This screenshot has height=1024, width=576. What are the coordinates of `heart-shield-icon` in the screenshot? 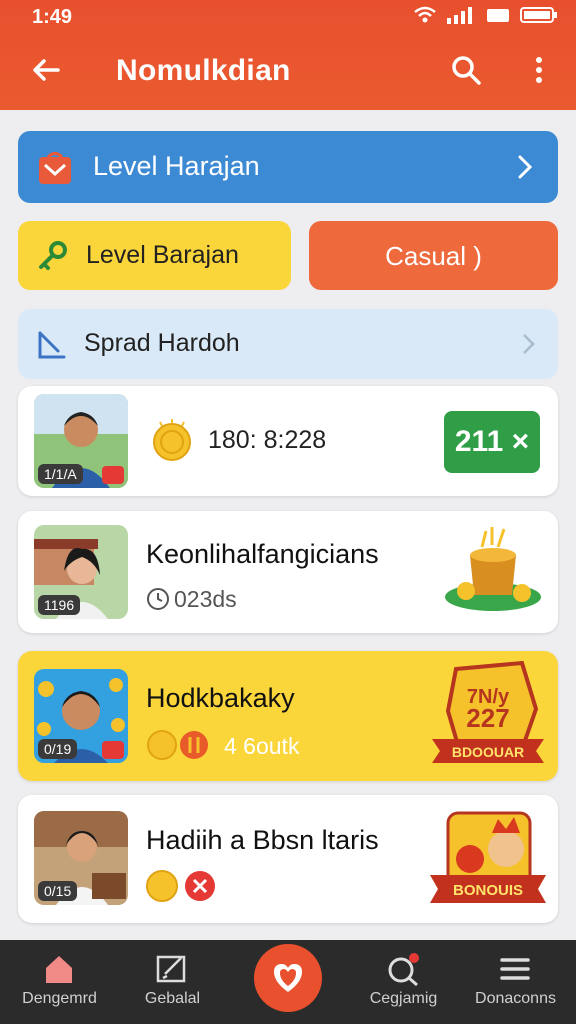 It's located at (288, 978).